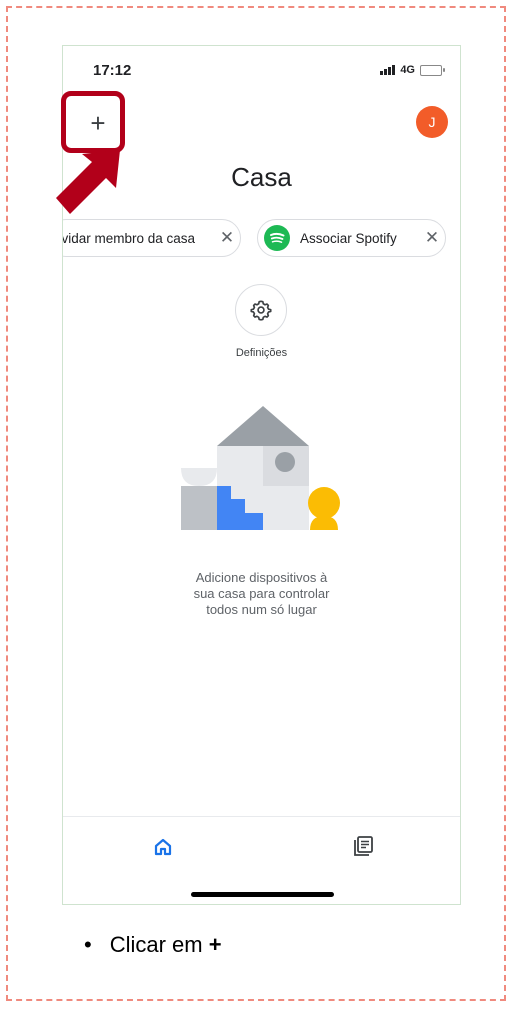 The image size is (514, 1009). I want to click on status-indicators: 4G, so click(412, 70).